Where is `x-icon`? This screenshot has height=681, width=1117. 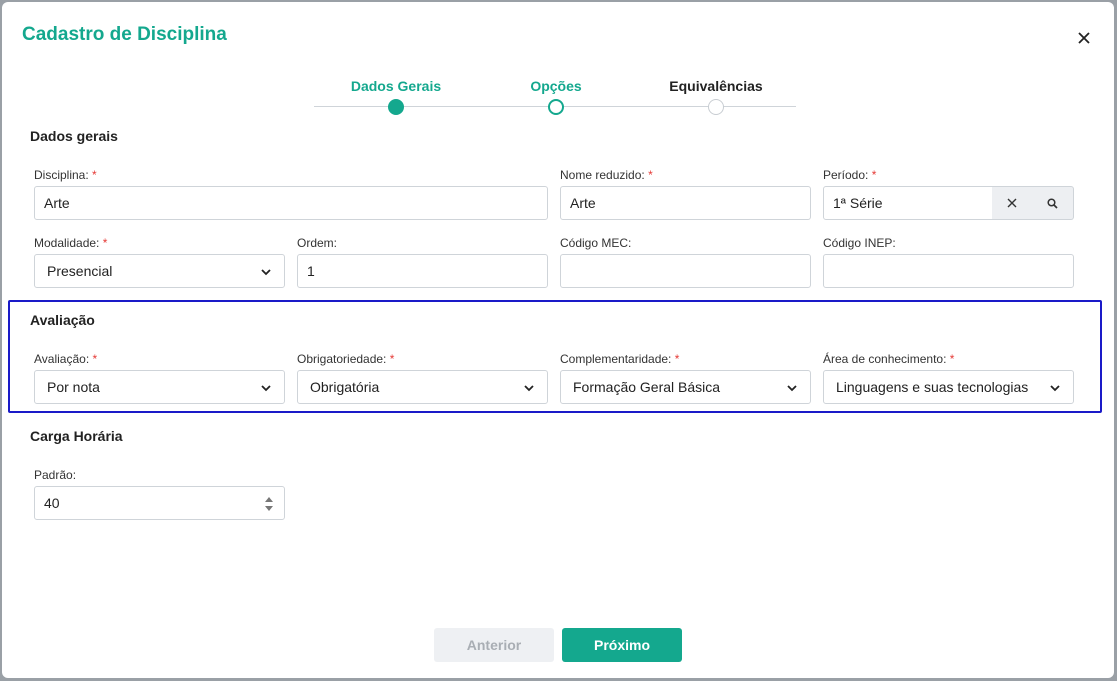
x-icon is located at coordinates (1012, 203).